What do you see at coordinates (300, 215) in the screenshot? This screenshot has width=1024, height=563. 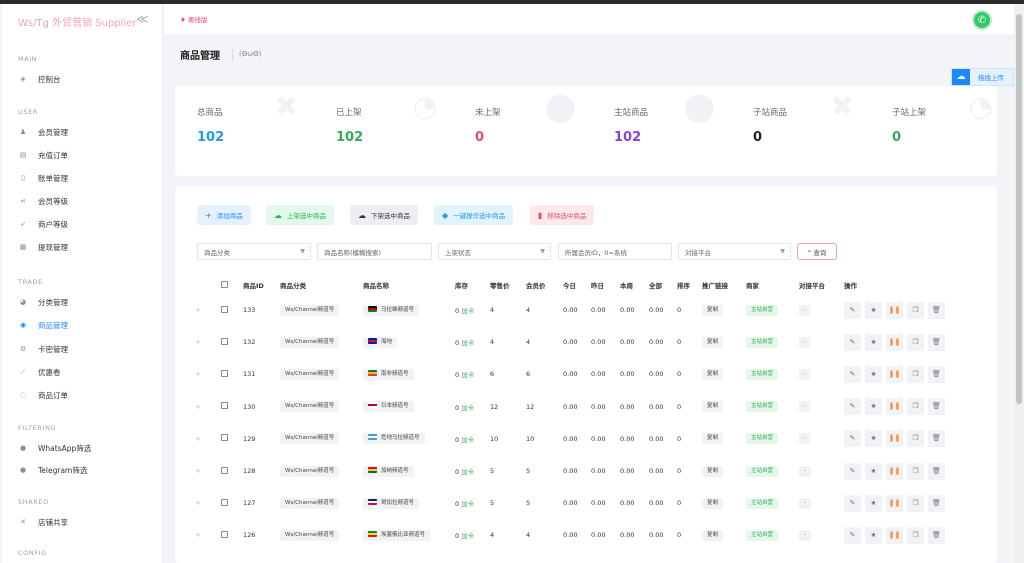 I see `shelve-selected-button: ☁ 上架选中商品` at bounding box center [300, 215].